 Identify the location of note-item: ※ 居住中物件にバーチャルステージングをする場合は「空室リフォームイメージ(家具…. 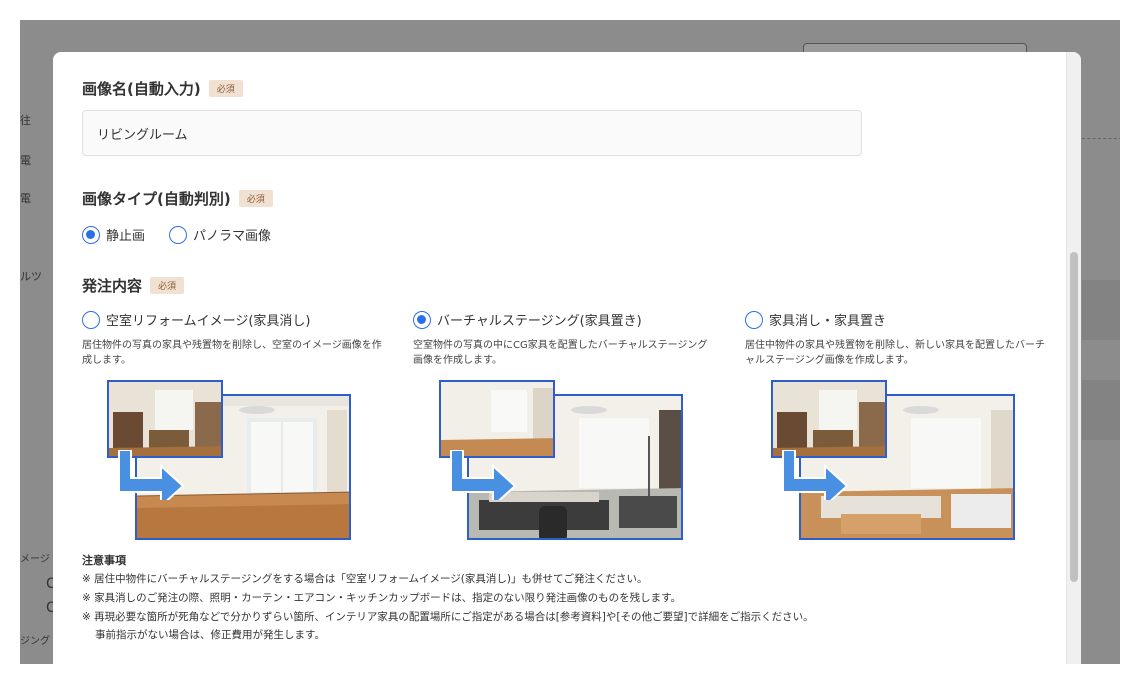
(365, 579).